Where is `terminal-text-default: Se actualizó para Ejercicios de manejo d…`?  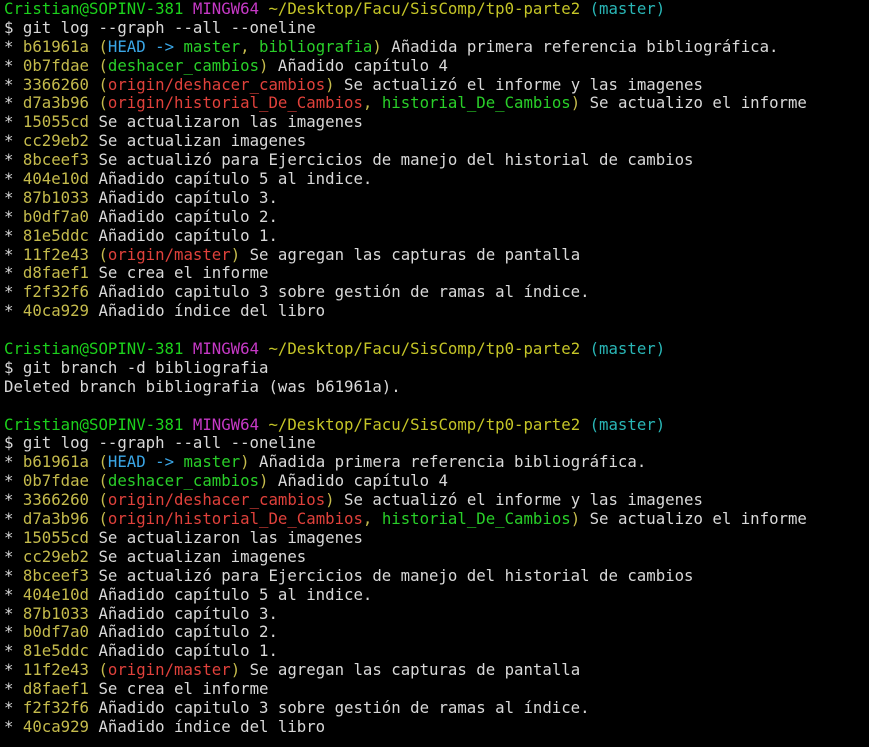
terminal-text-default: Se actualizó para Ejercicios de manejo d… is located at coordinates (396, 160).